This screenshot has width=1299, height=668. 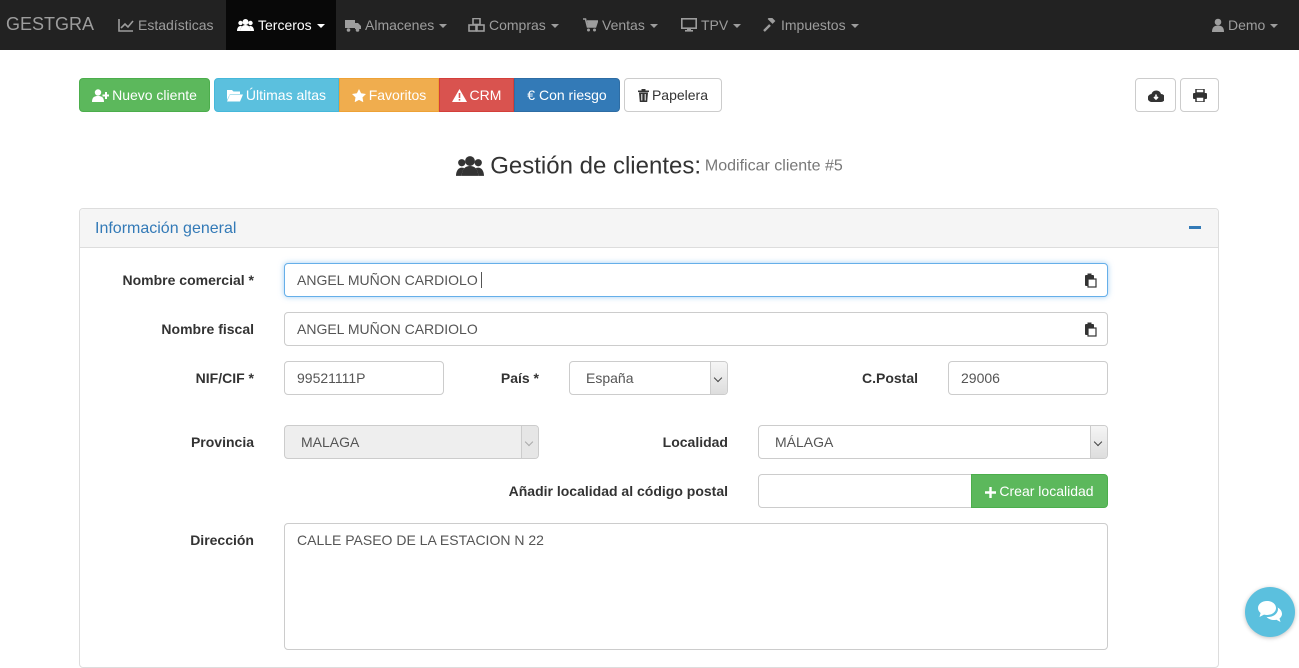 I want to click on cart-icon, so click(x=591, y=25).